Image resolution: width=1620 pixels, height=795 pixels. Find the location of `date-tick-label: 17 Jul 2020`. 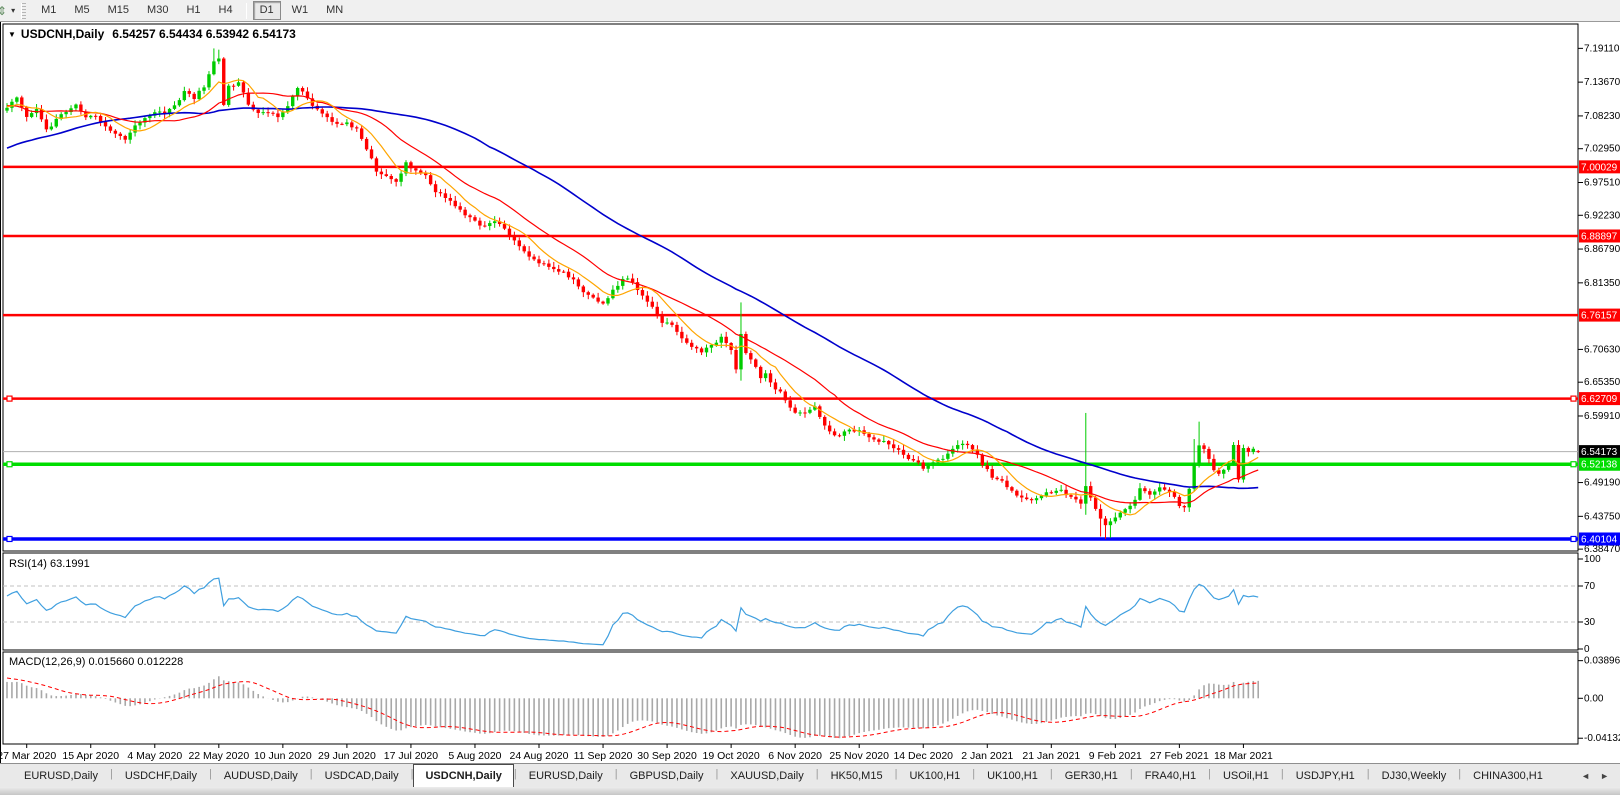

date-tick-label: 17 Jul 2020 is located at coordinates (411, 756).